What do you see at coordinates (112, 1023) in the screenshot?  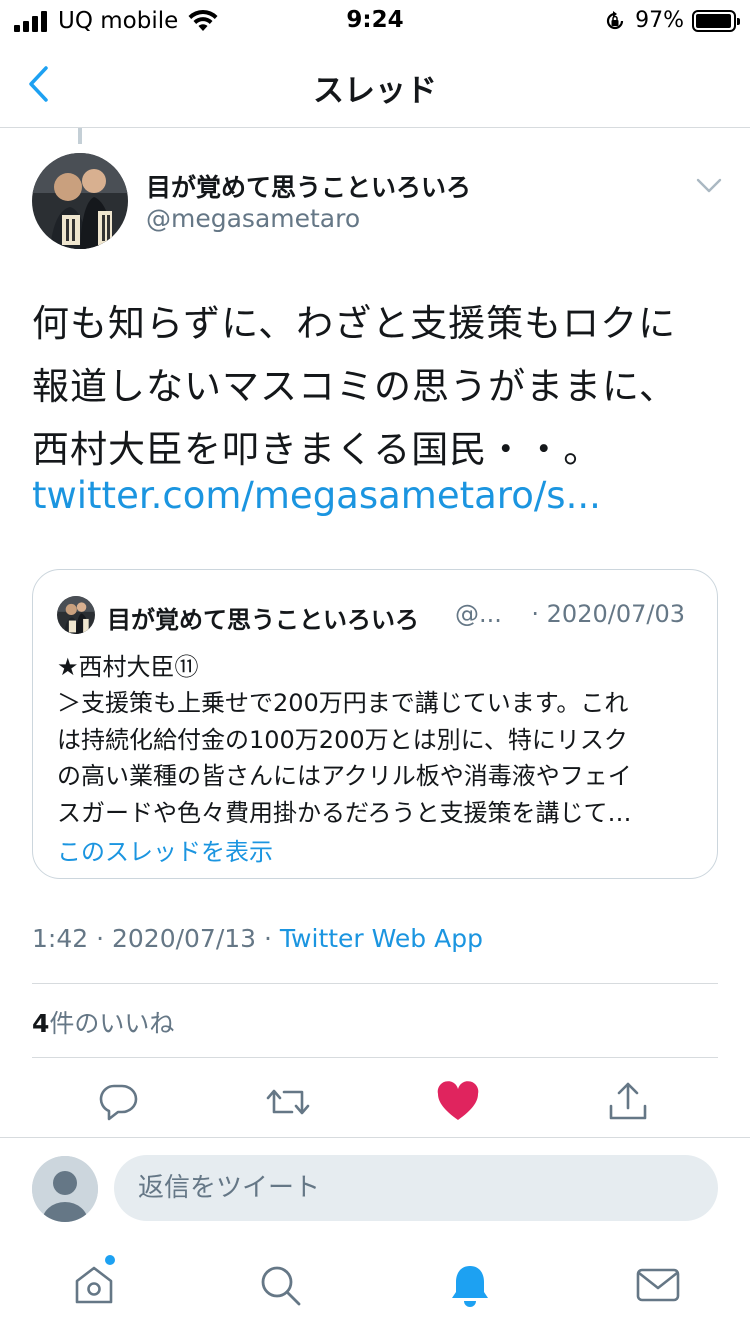 I see `likes-label: 件のいいね` at bounding box center [112, 1023].